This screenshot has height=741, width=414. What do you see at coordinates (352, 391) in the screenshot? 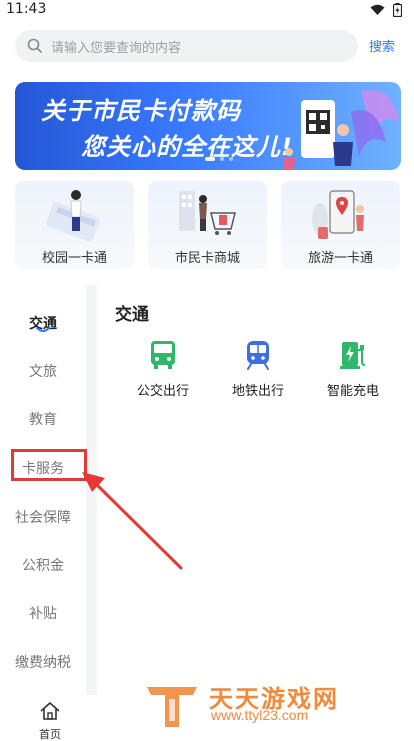
I see `service-label: 智能充电` at bounding box center [352, 391].